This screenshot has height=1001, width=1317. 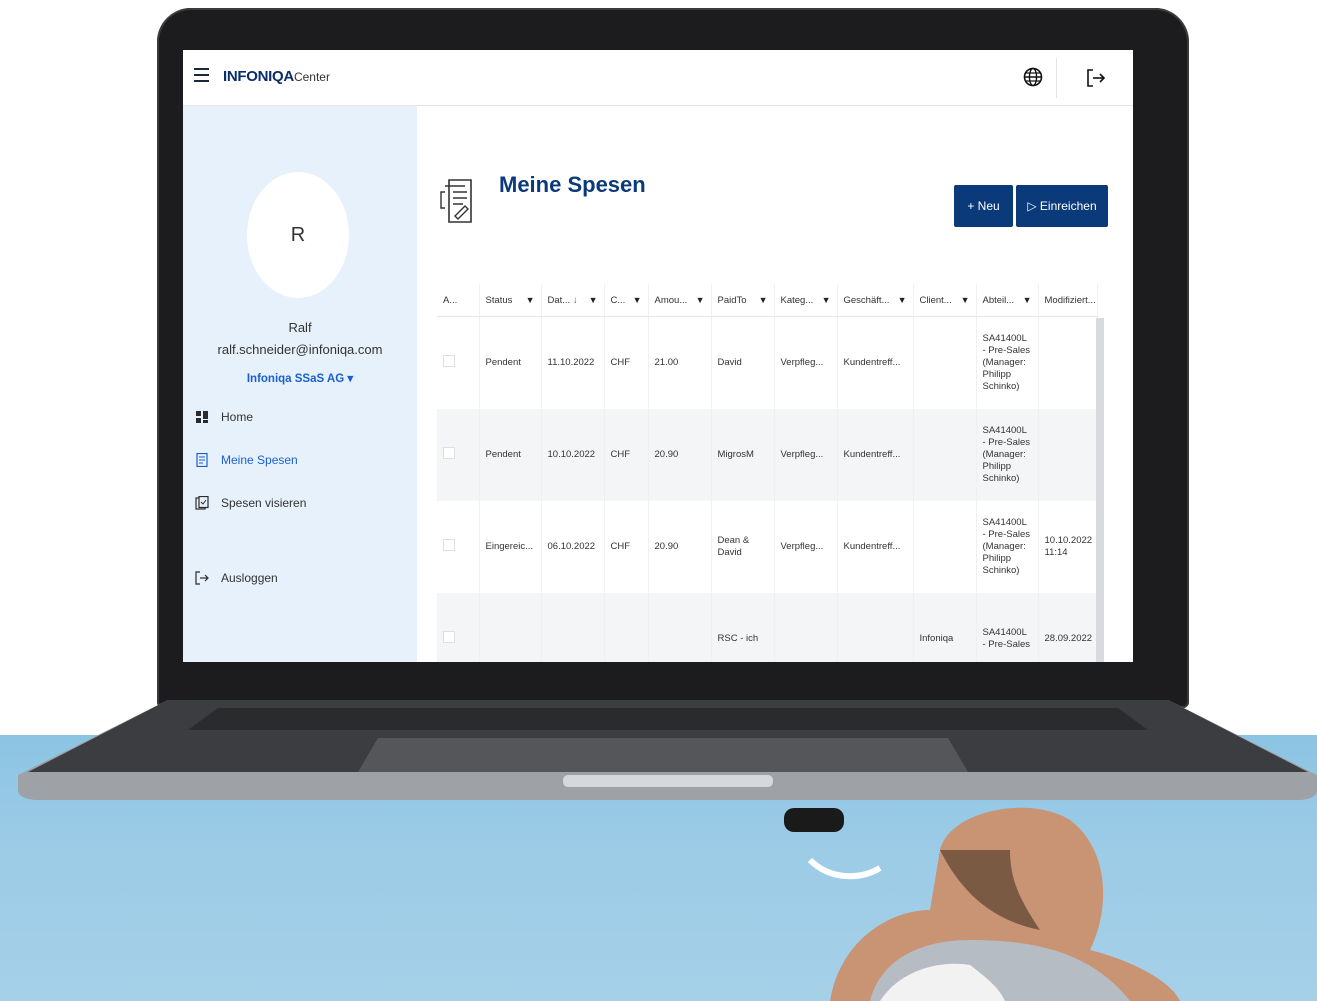 I want to click on submit-button: ▷ Einreichen, so click(x=1062, y=206).